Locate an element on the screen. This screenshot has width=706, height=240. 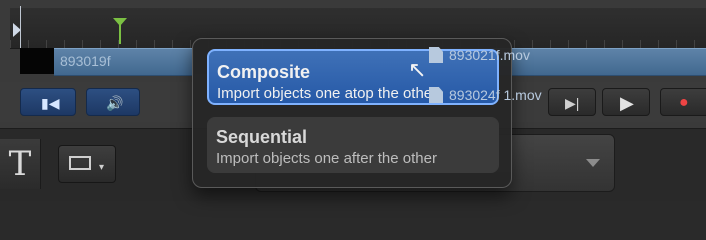
step-forward-icon: ▶| is located at coordinates (572, 103).